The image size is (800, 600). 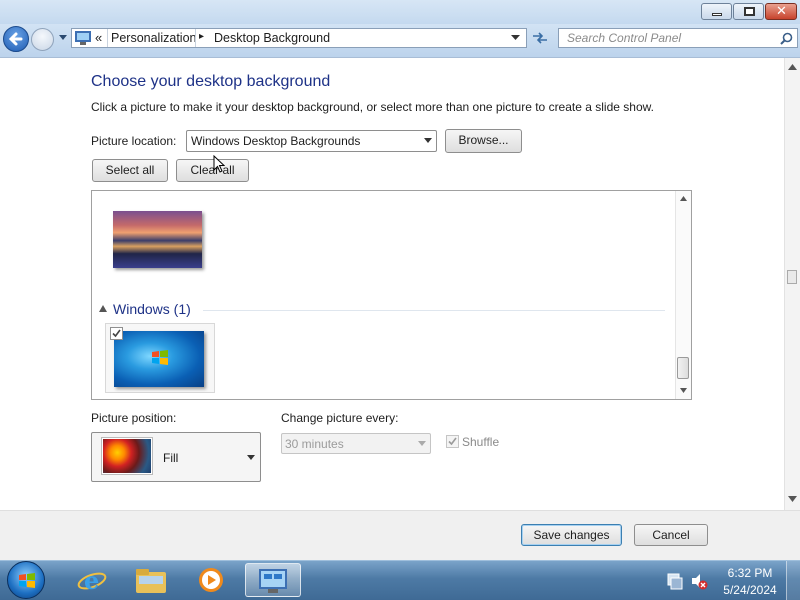 I want to click on breadcrumb-chevron: «, so click(x=98, y=37).